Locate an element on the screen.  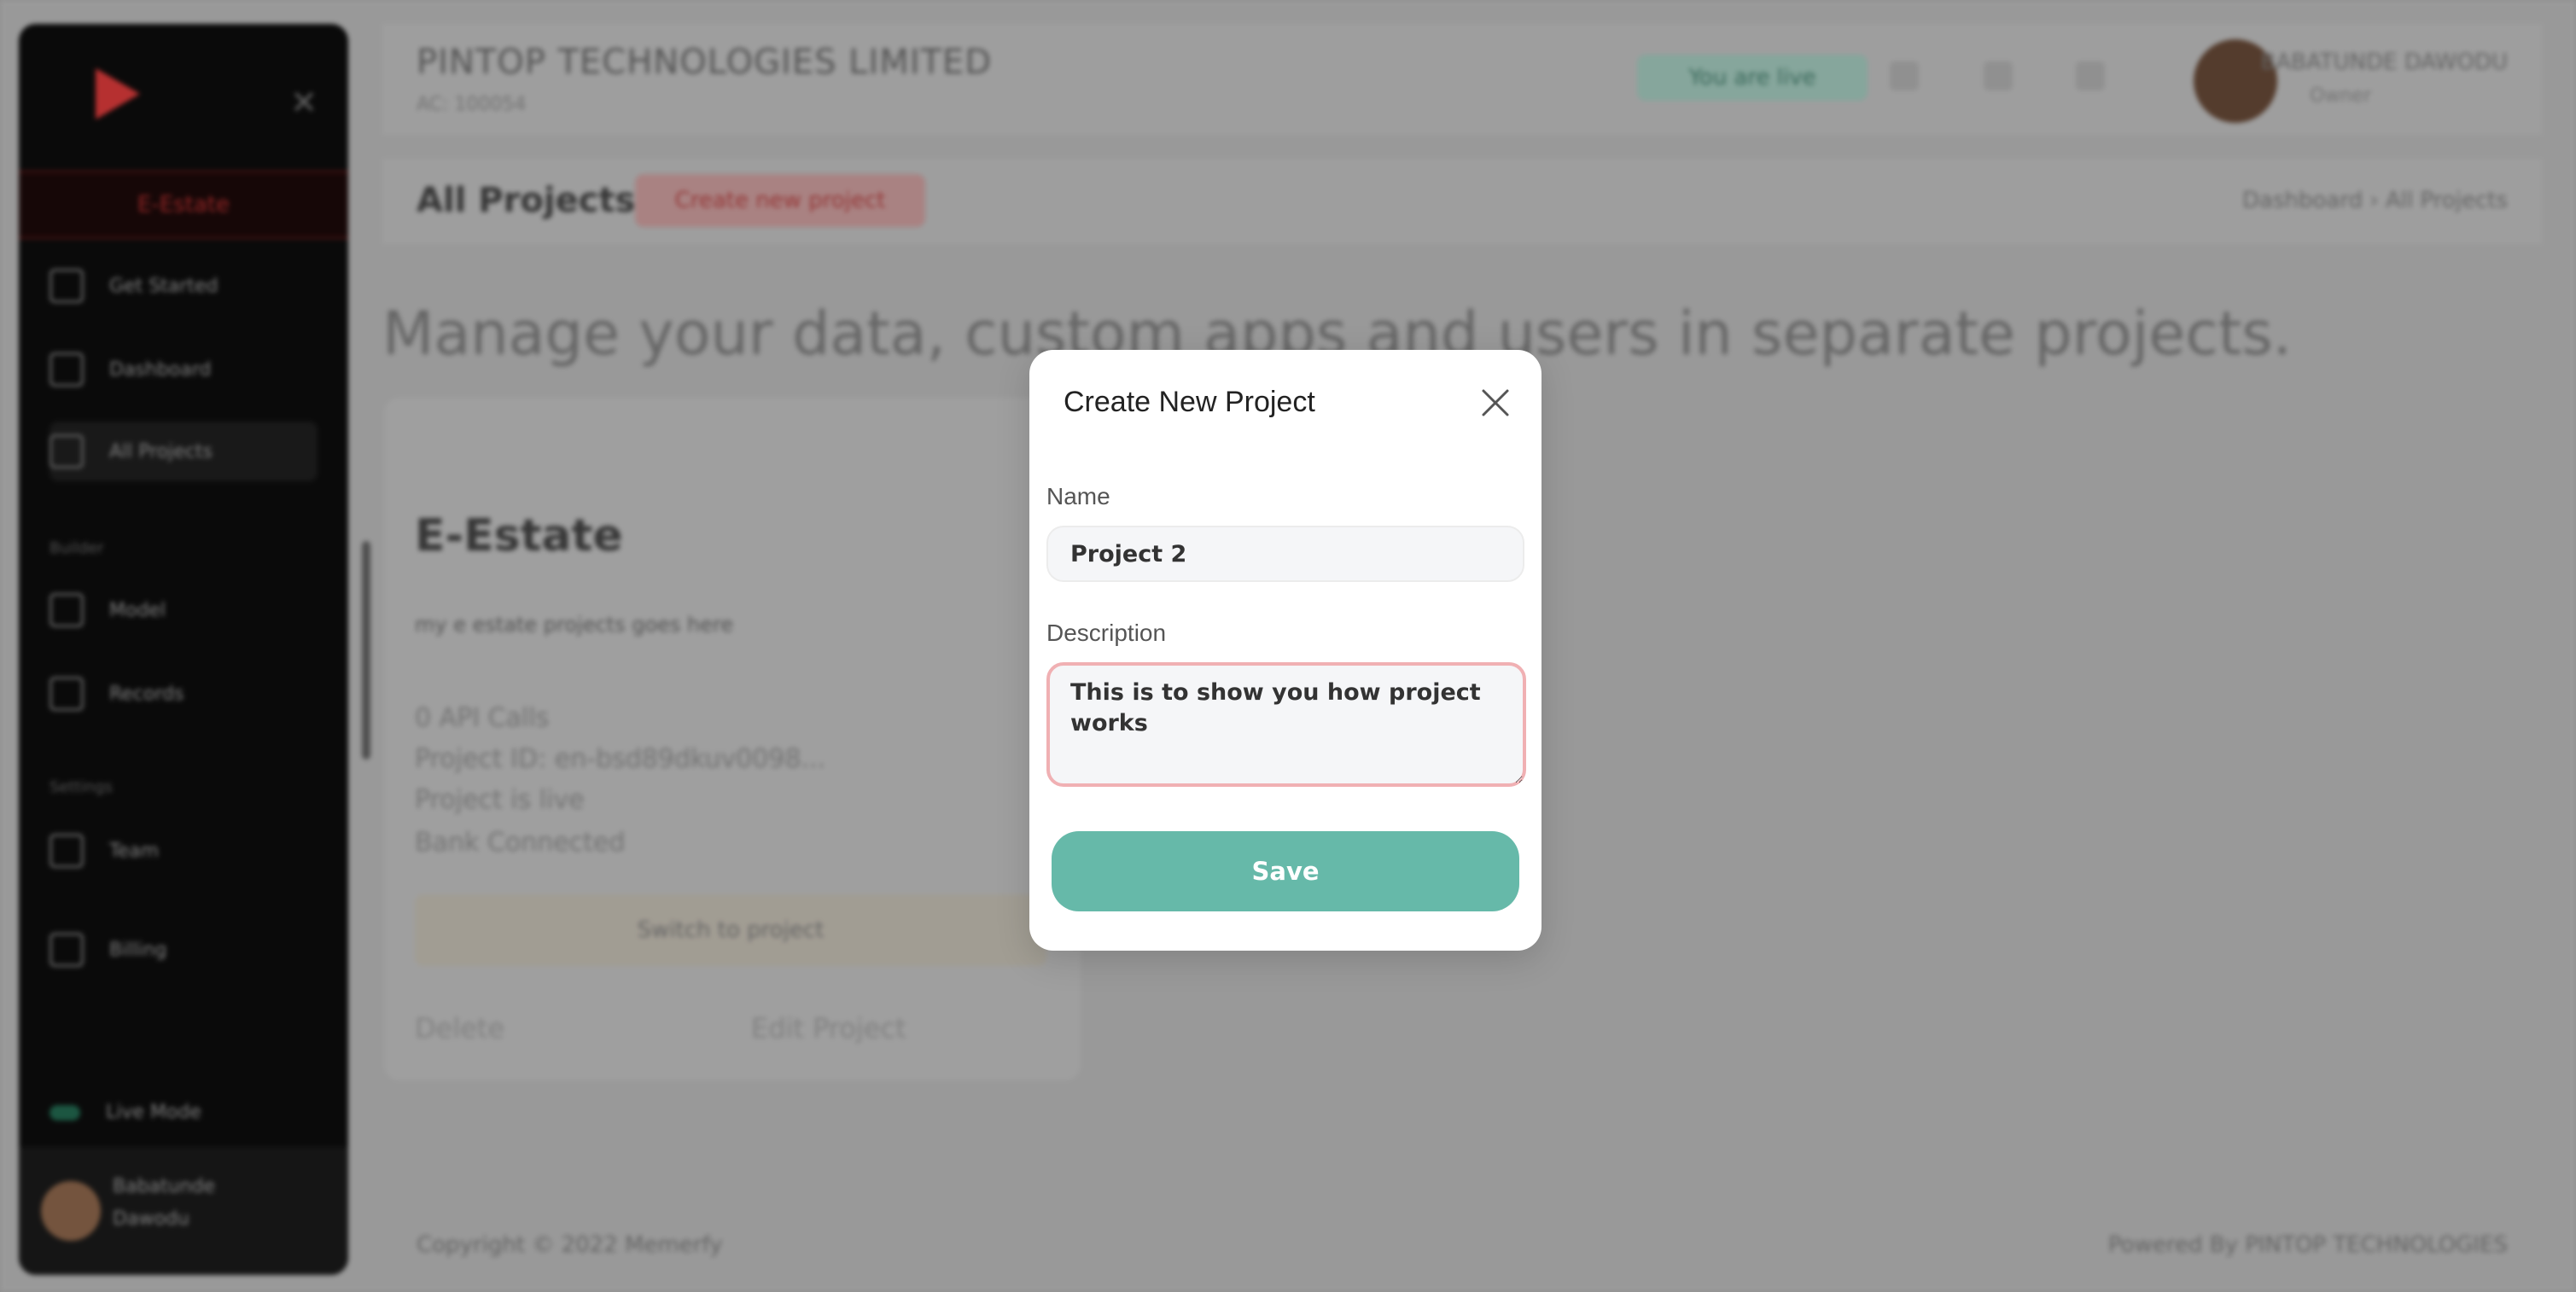
close-icon is located at coordinates (1495, 402).